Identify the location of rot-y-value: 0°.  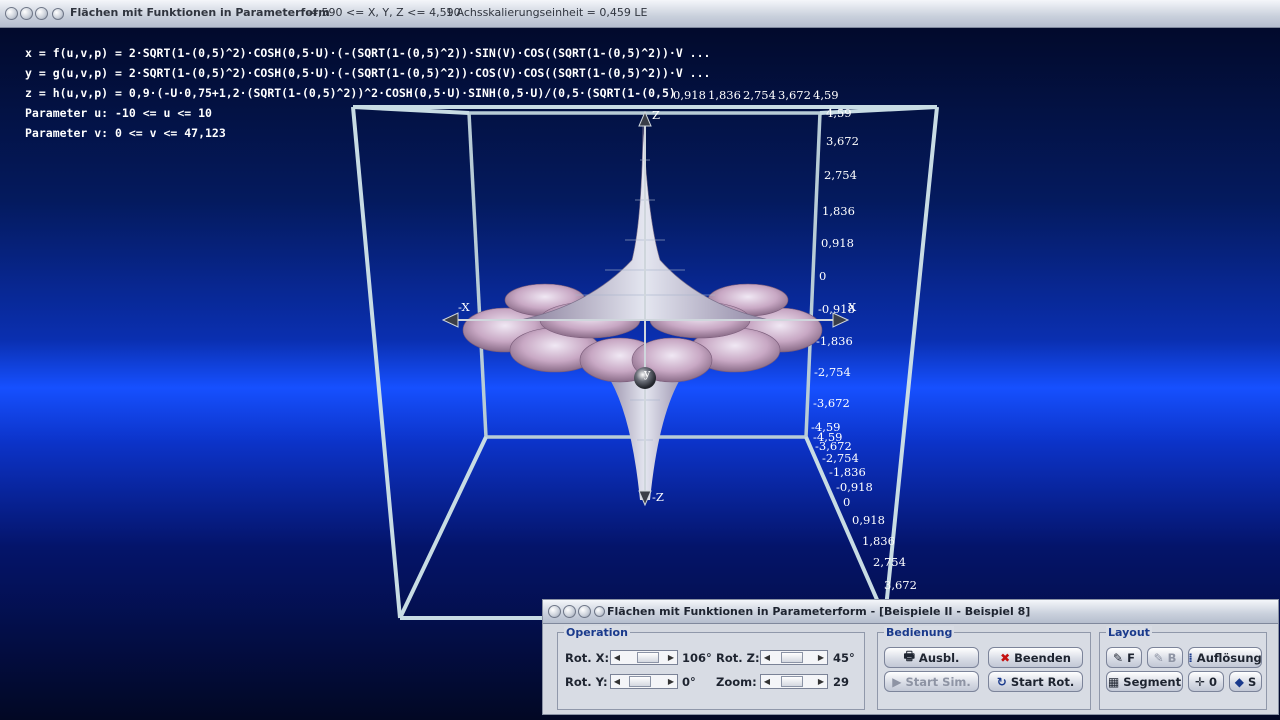
(689, 682).